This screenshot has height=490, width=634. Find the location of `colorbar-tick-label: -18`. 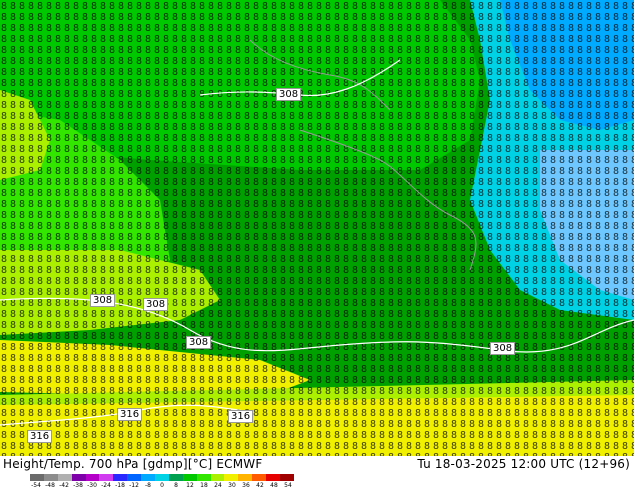

colorbar-tick-label: -18 is located at coordinates (120, 485).